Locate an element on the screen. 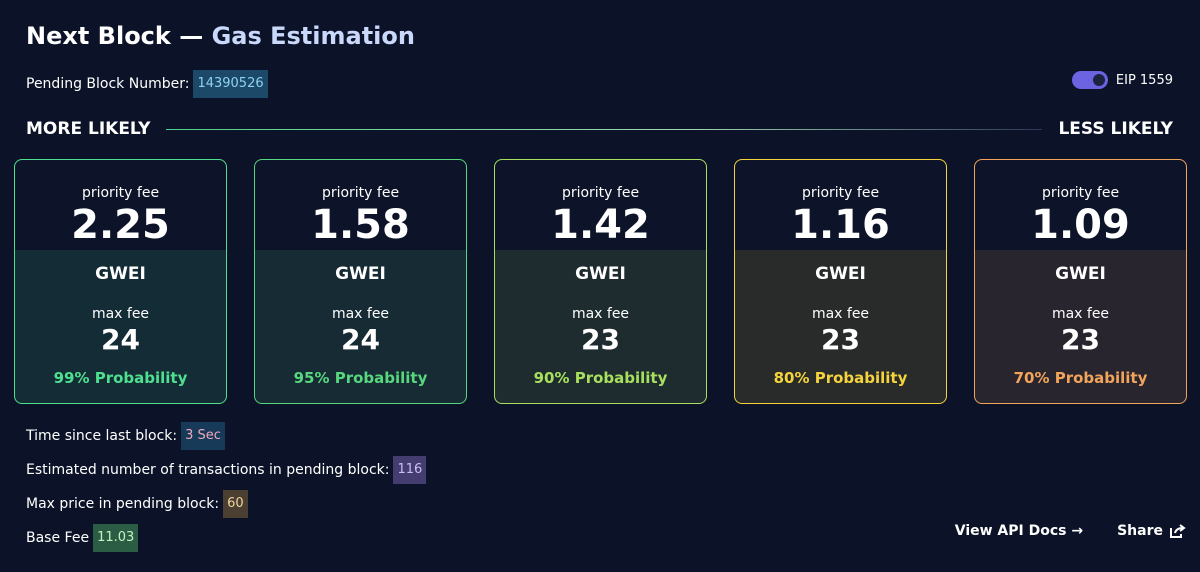  priority-fee-value: 1.09 is located at coordinates (1080, 225).